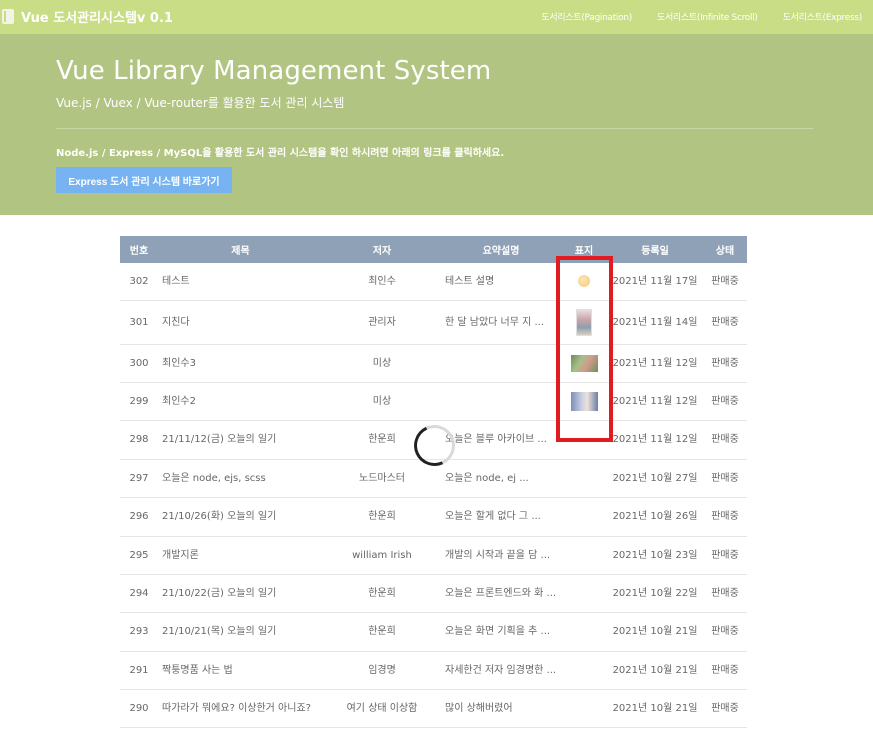 The image size is (873, 735). I want to click on row-title: 지친다, so click(240, 322).